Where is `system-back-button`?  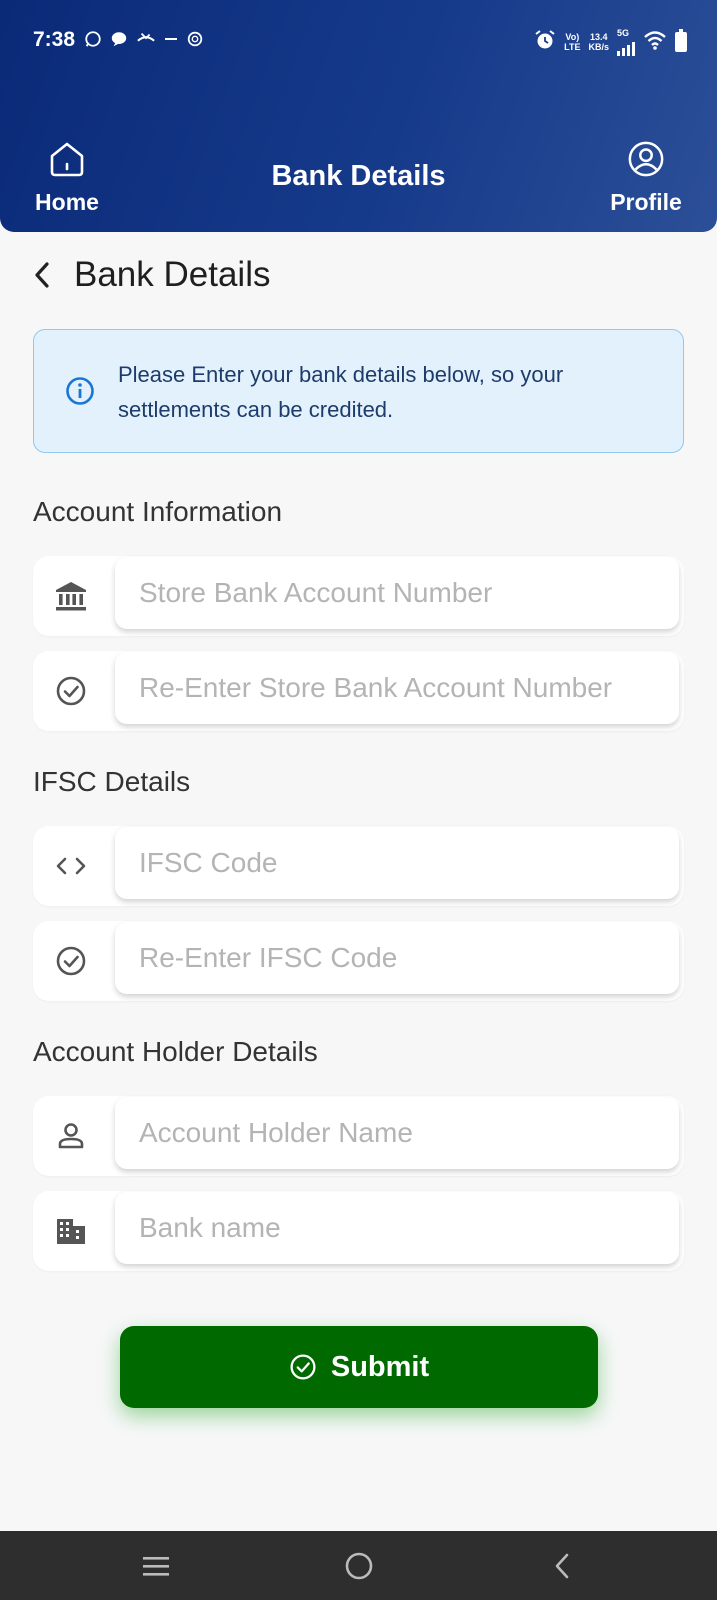
system-back-button is located at coordinates (562, 1566).